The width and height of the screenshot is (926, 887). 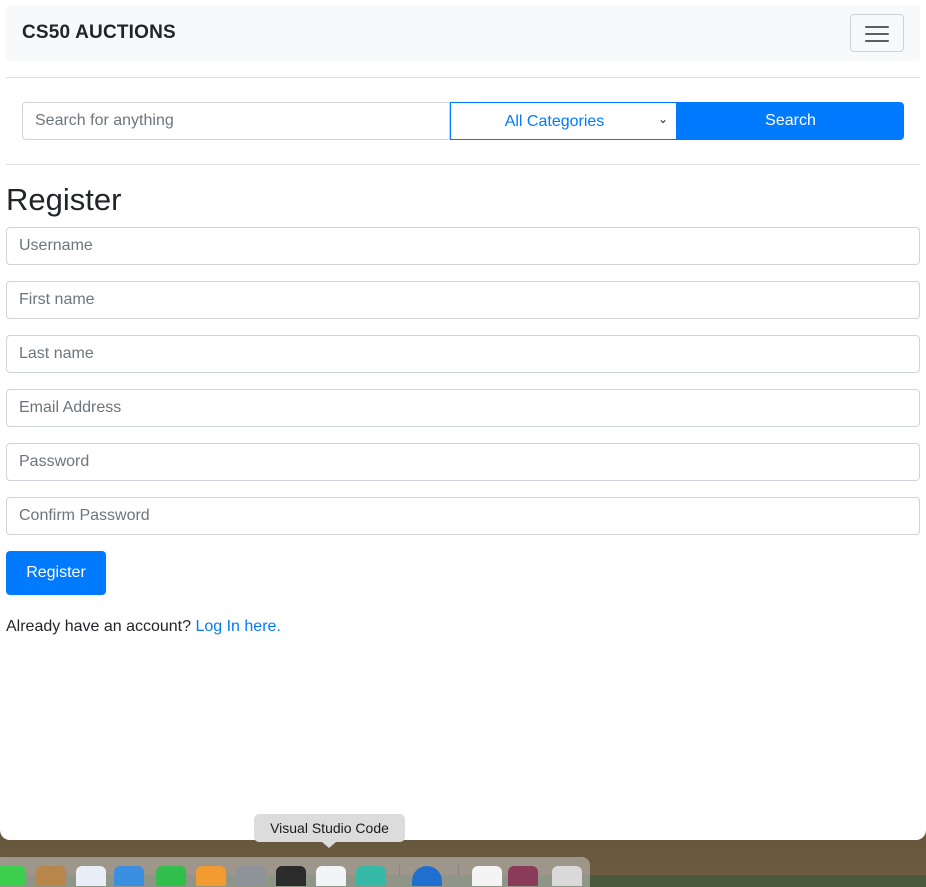 What do you see at coordinates (567, 876) in the screenshot?
I see `trash-icon` at bounding box center [567, 876].